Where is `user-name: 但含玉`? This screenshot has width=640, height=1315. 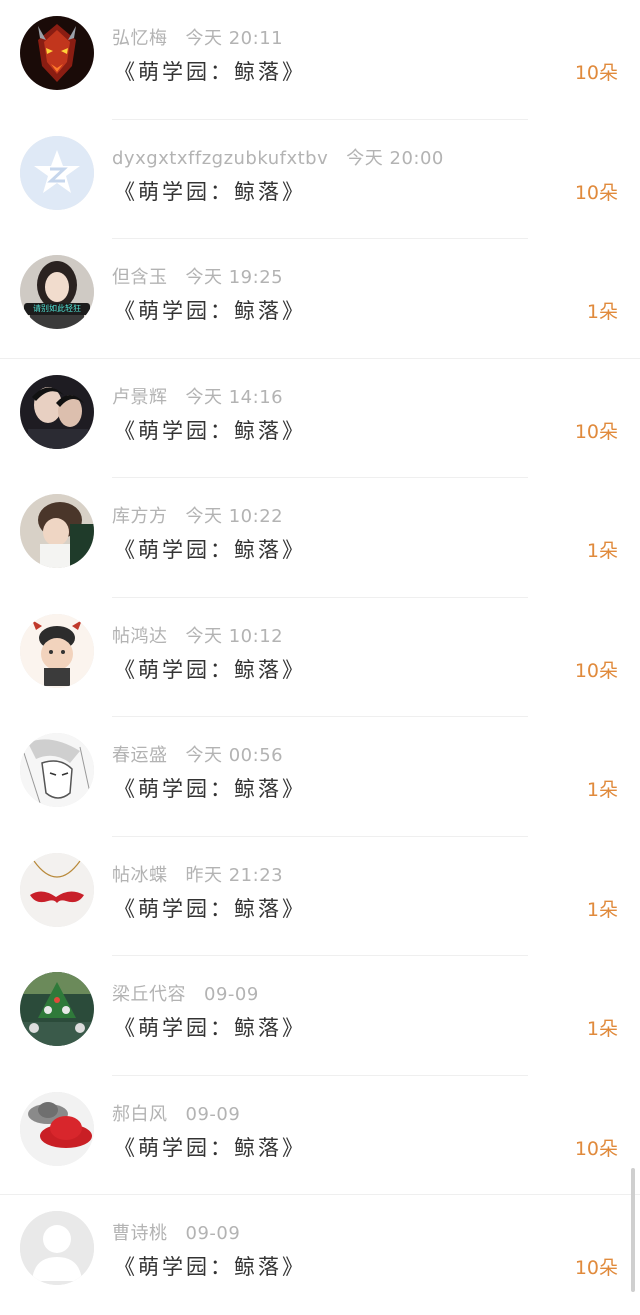
user-name: 但含玉 is located at coordinates (140, 277).